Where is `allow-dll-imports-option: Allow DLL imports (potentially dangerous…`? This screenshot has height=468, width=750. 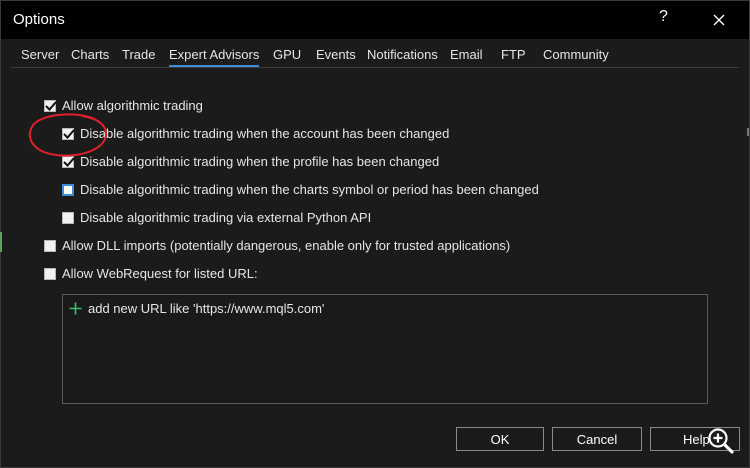
allow-dll-imports-option: Allow DLL imports (potentially dangerous… is located at coordinates (277, 245).